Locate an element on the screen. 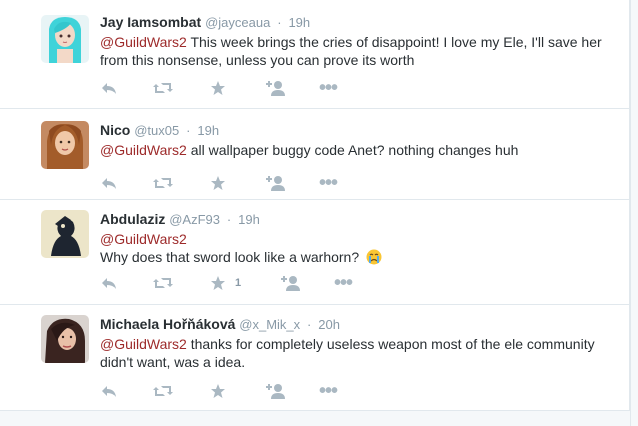 This screenshot has height=426, width=638. timestamp: 20h is located at coordinates (329, 324).